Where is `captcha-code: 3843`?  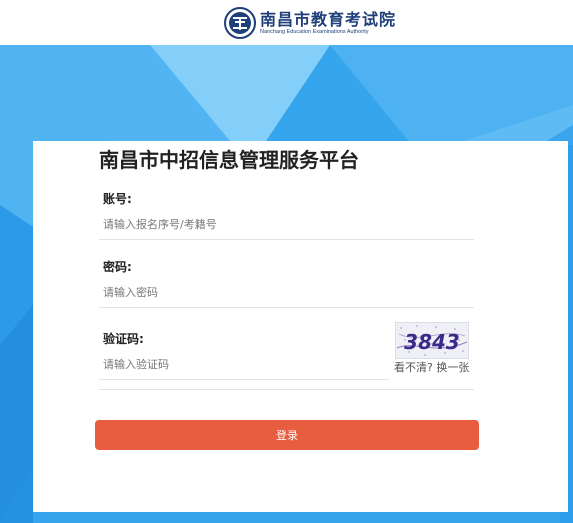 captcha-code: 3843 is located at coordinates (432, 342).